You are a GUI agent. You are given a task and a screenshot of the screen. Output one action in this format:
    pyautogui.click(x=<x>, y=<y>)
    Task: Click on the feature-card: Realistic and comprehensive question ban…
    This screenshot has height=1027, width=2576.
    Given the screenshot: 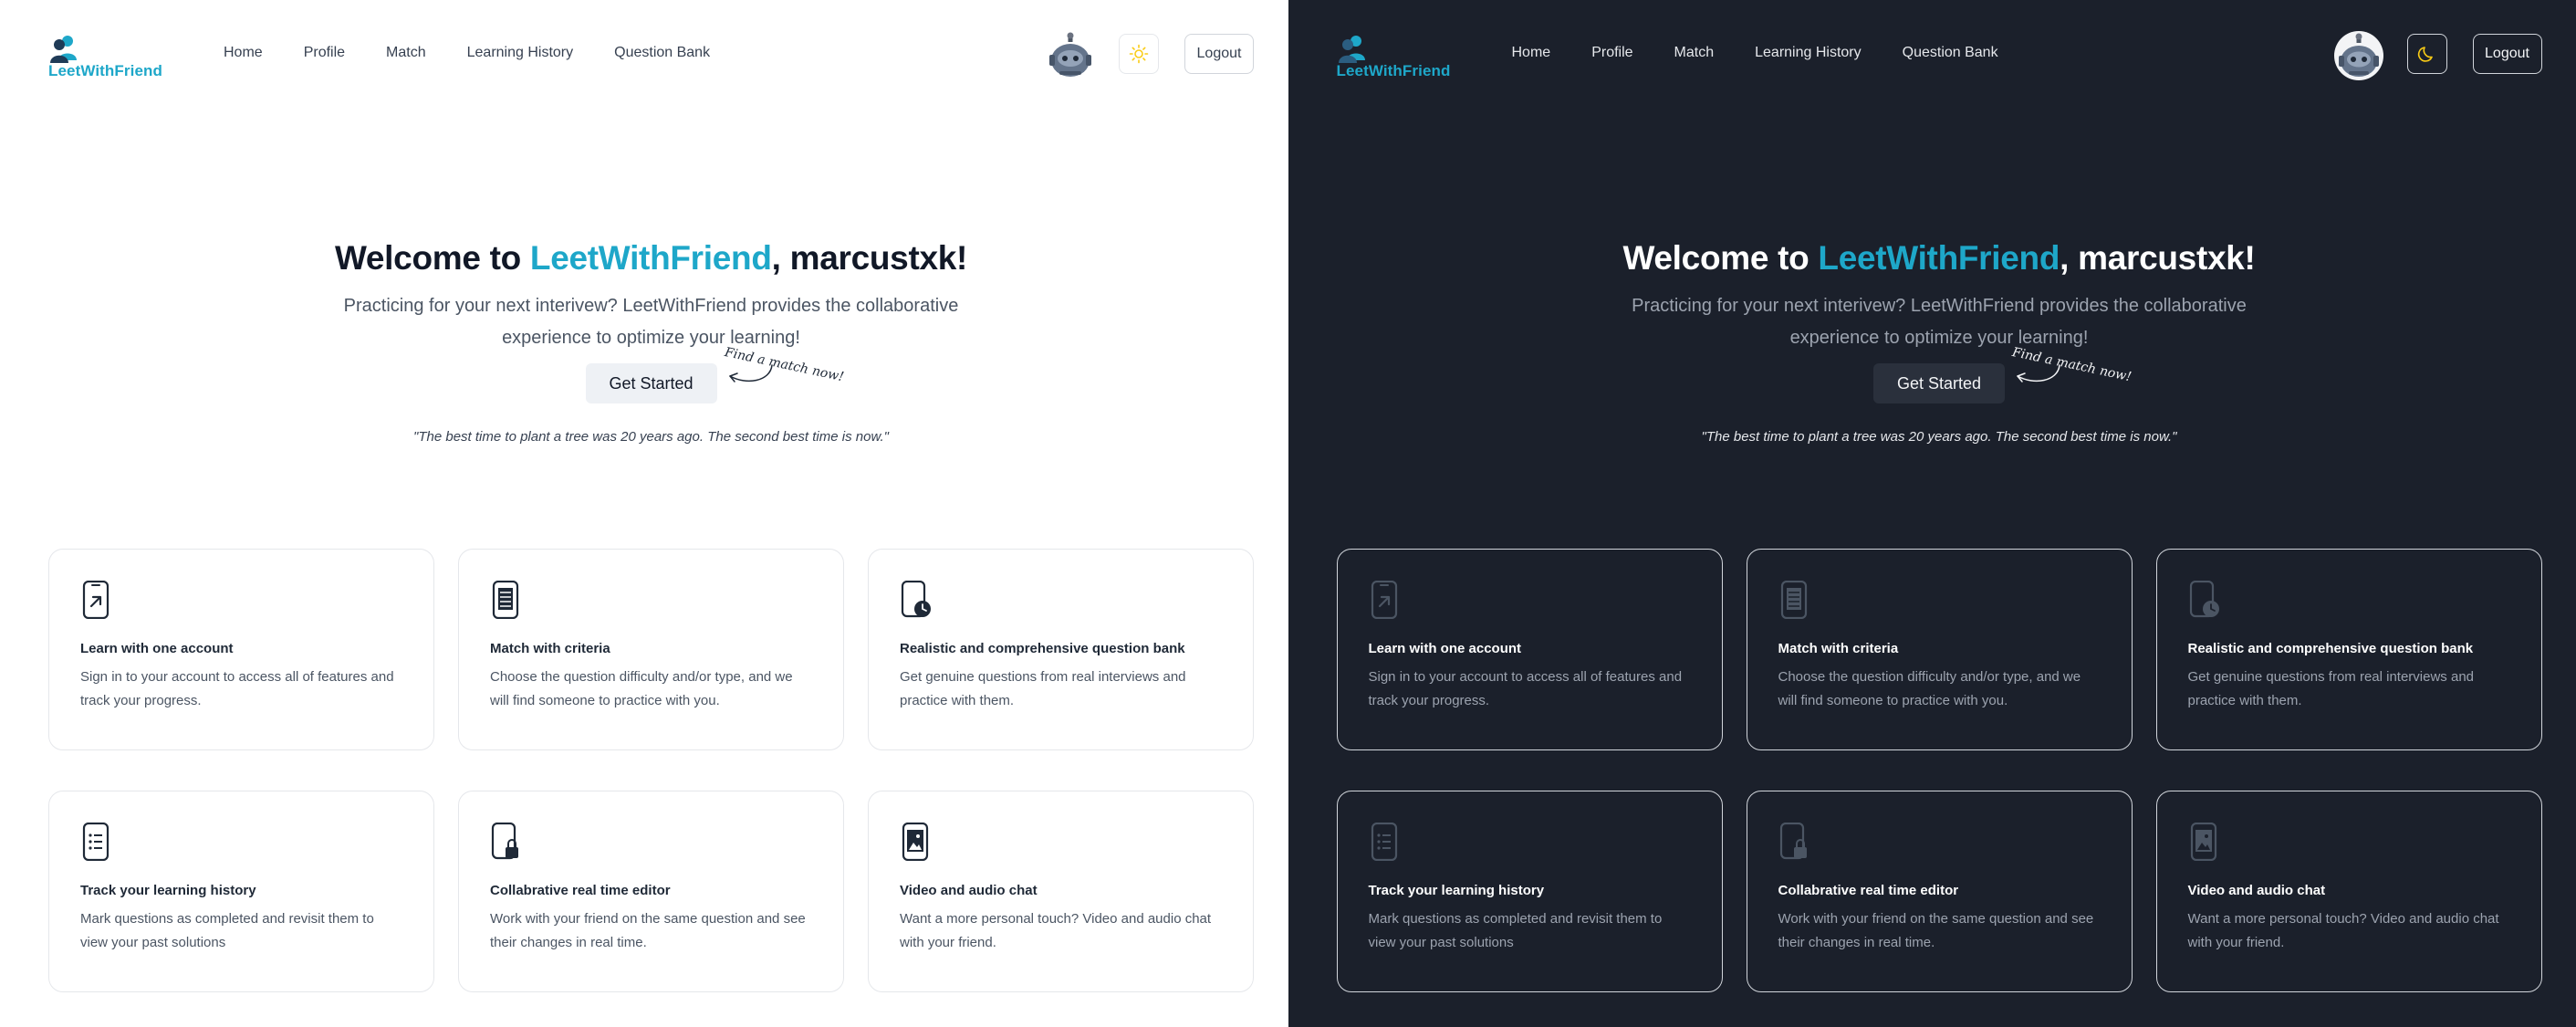 What is the action you would take?
    pyautogui.click(x=2348, y=649)
    